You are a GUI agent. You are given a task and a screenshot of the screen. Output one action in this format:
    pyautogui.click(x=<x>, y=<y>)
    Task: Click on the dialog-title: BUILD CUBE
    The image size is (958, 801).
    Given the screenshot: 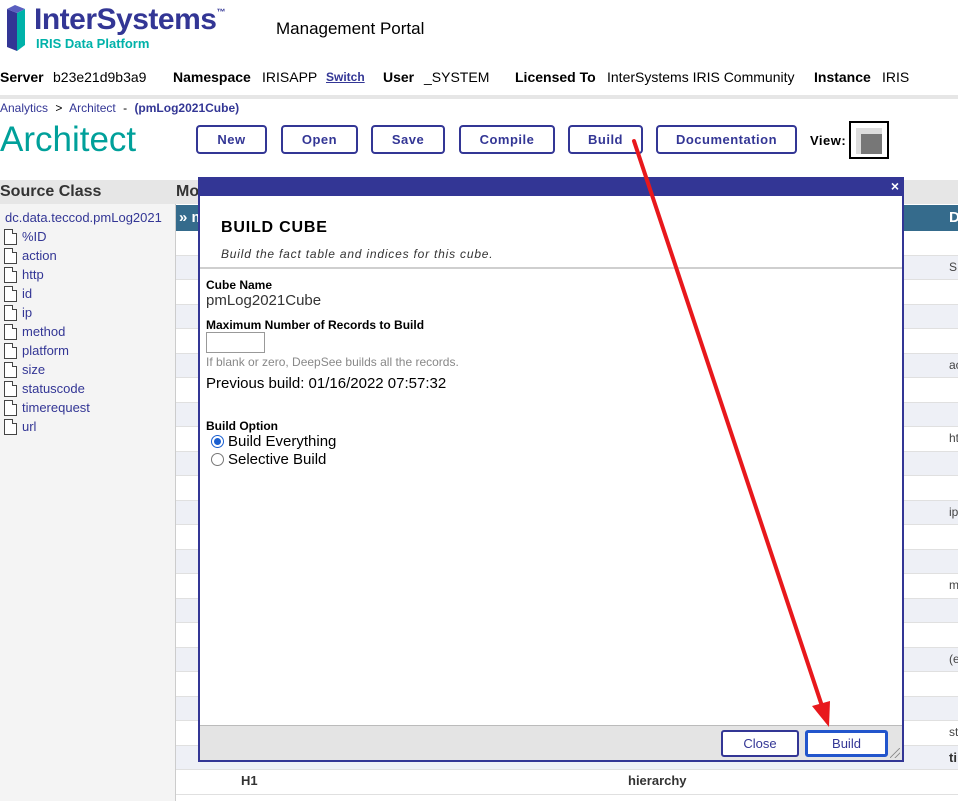 What is the action you would take?
    pyautogui.click(x=274, y=227)
    